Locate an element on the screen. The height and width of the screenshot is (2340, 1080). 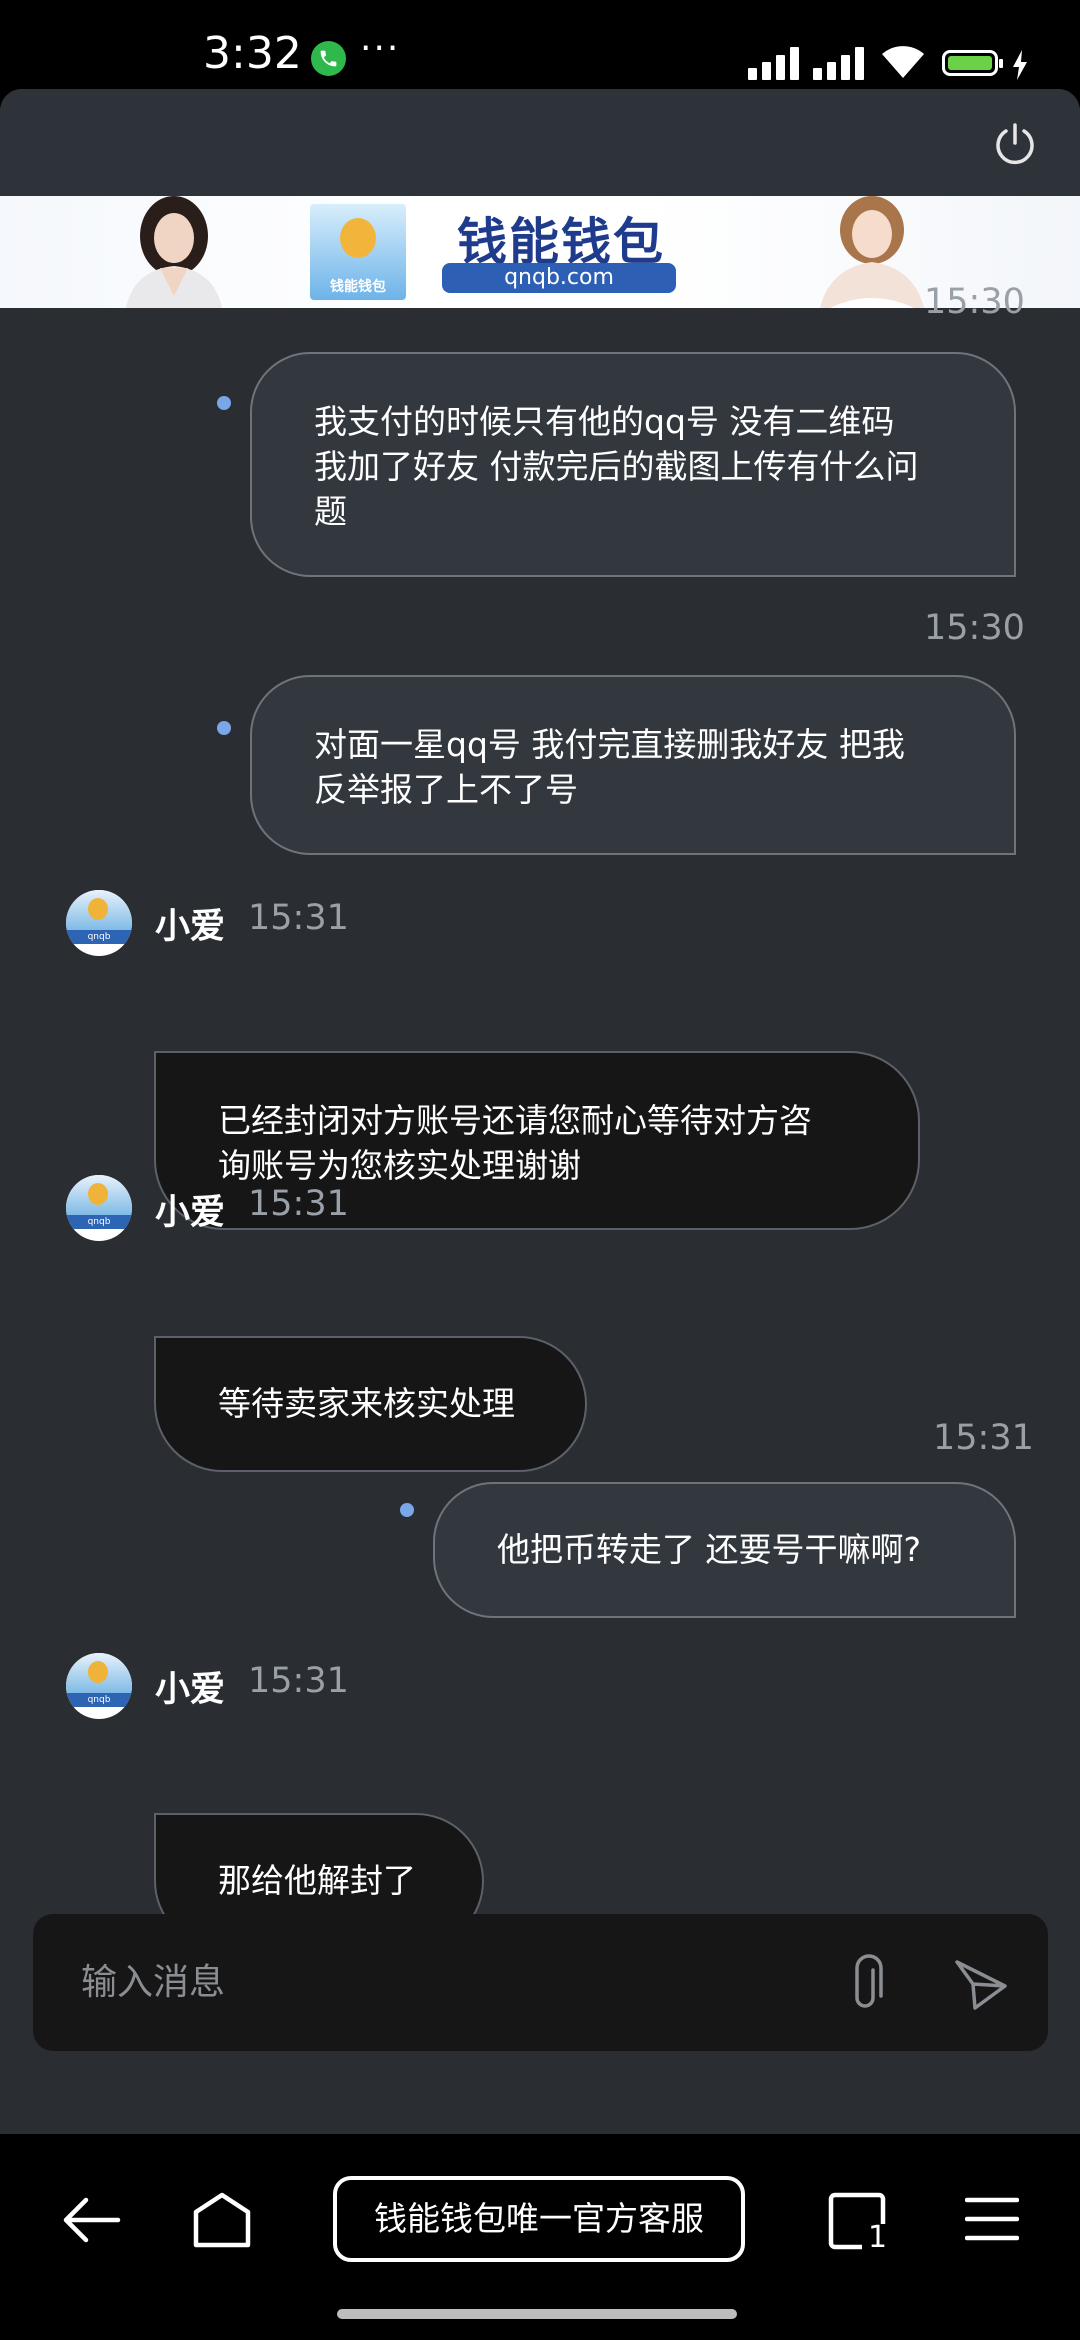
charging-icon is located at coordinates (1020, 65).